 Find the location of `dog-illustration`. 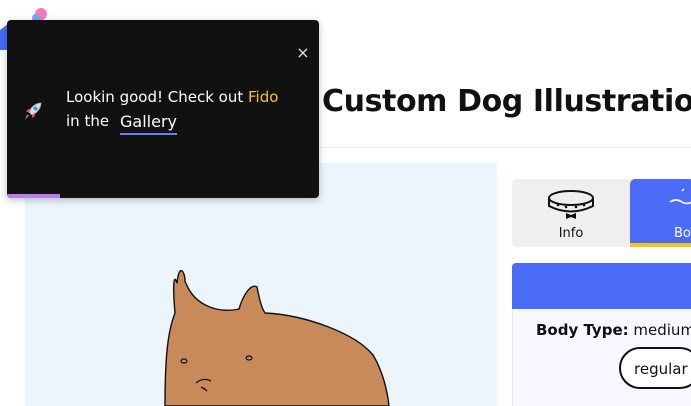

dog-illustration is located at coordinates (277, 338).